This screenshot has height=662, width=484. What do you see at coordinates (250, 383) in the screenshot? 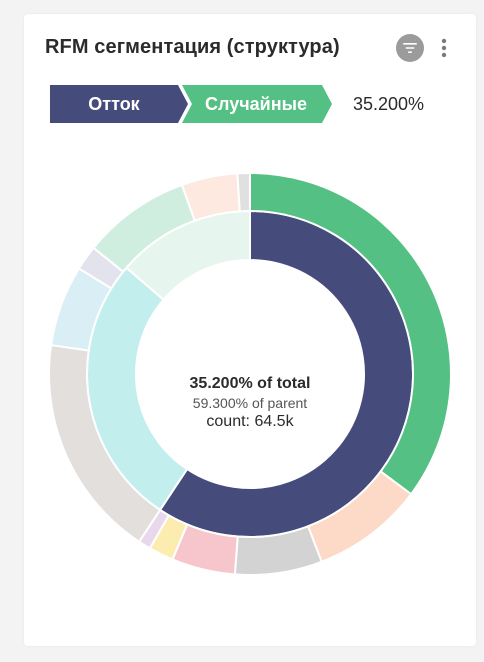
I see `center-total-share: 35.200% of total` at bounding box center [250, 383].